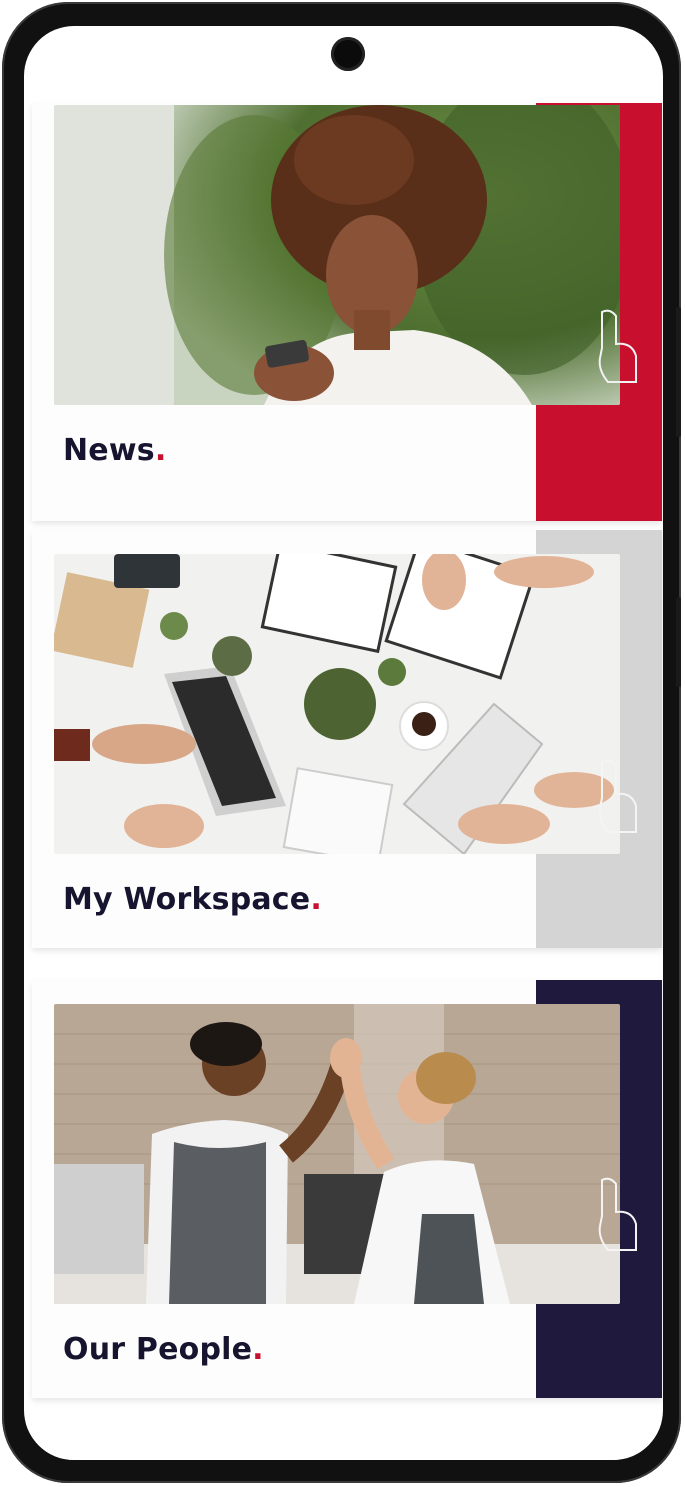 The image size is (685, 1487). I want to click on workspace-title: My Workspace., so click(192, 899).